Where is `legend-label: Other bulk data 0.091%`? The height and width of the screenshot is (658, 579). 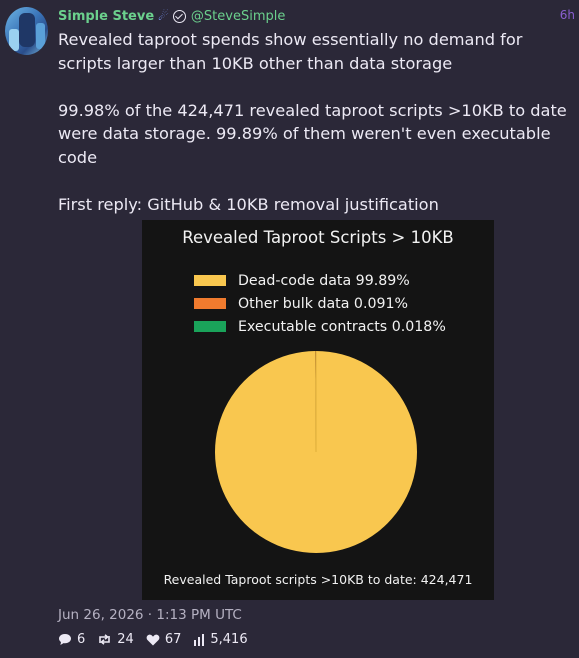 legend-label: Other bulk data 0.091% is located at coordinates (323, 303).